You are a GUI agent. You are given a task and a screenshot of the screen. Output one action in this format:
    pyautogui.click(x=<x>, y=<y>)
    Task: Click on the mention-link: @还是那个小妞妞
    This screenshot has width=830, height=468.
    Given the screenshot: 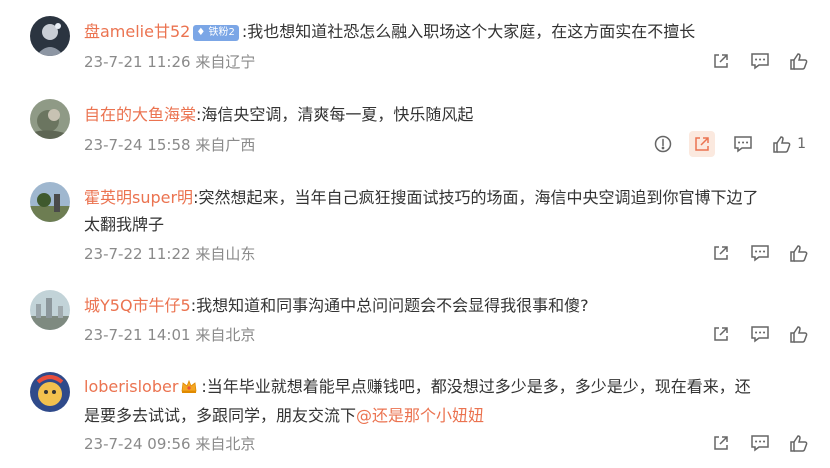 What is the action you would take?
    pyautogui.click(x=420, y=415)
    